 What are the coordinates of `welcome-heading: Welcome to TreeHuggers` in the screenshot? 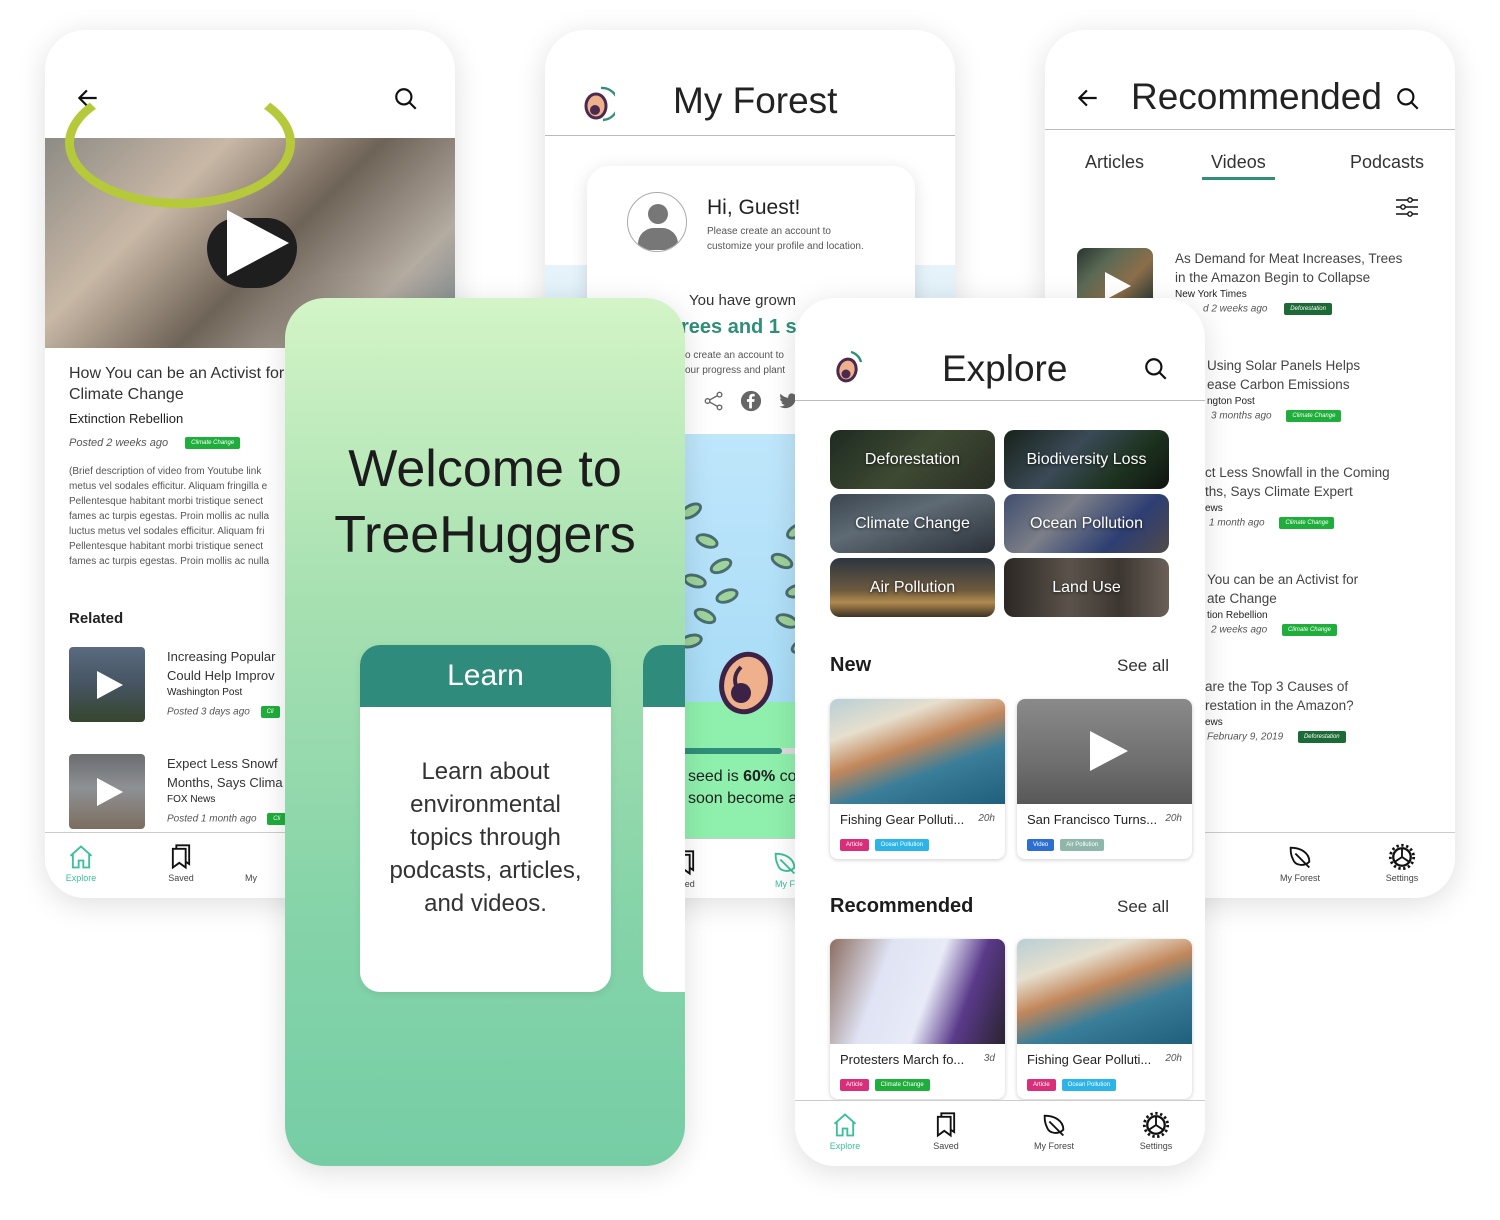 It's located at (485, 502).